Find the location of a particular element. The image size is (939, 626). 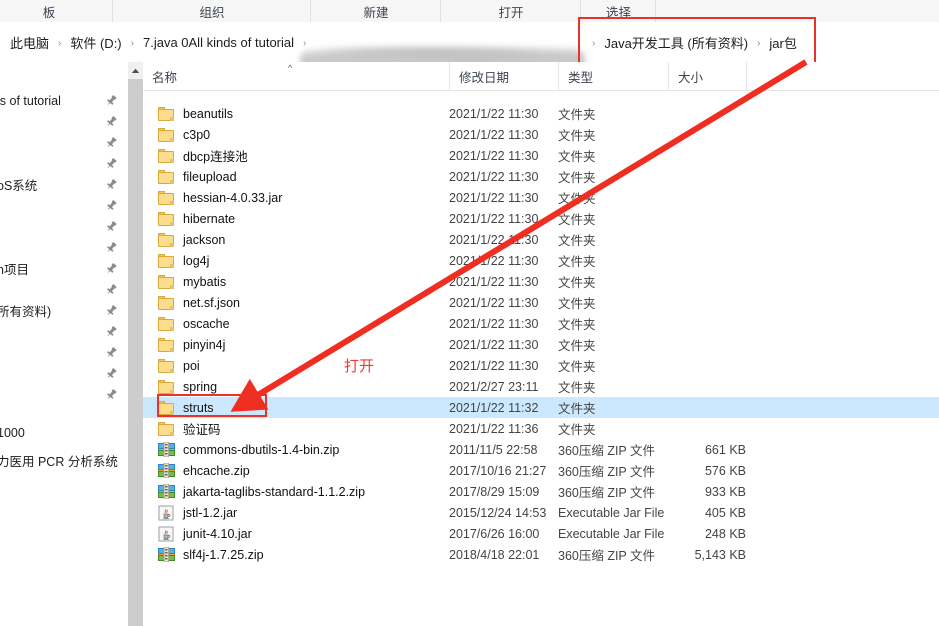

file-name-cell: c3p0 is located at coordinates (196, 134).